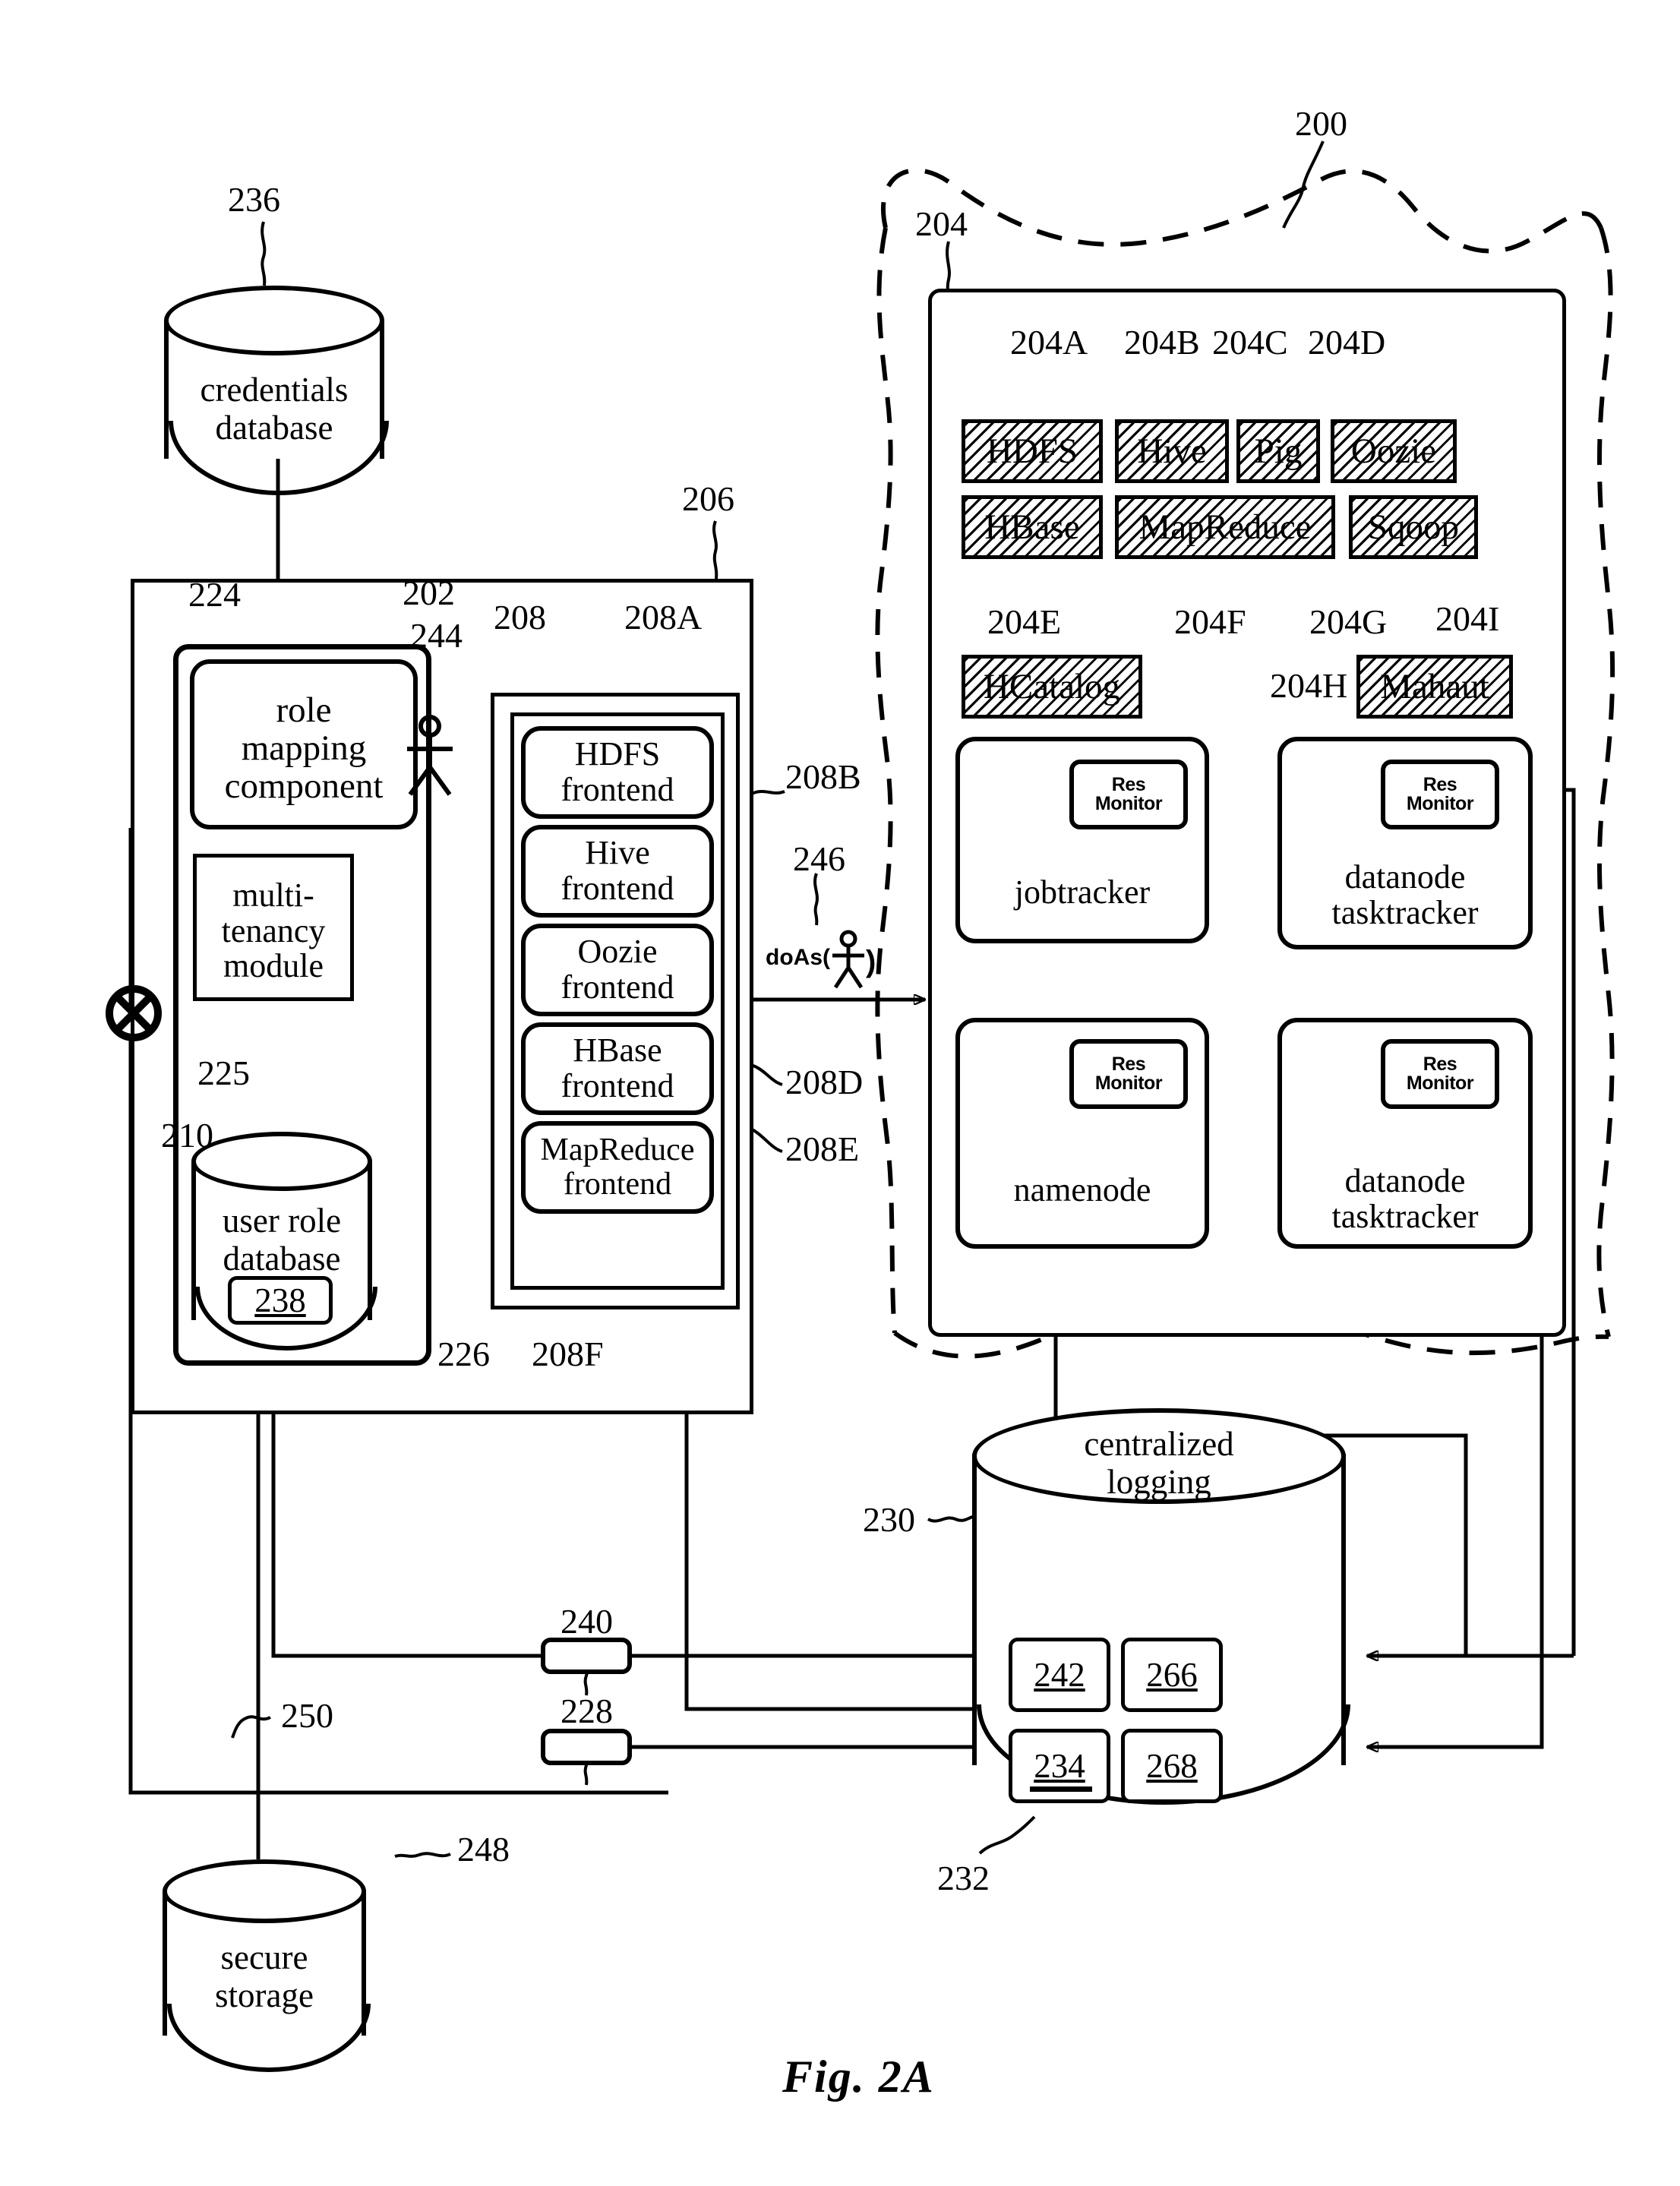 This screenshot has height=2186, width=1680. What do you see at coordinates (282, 1221) in the screenshot?
I see `user-role-db-line1: user role` at bounding box center [282, 1221].